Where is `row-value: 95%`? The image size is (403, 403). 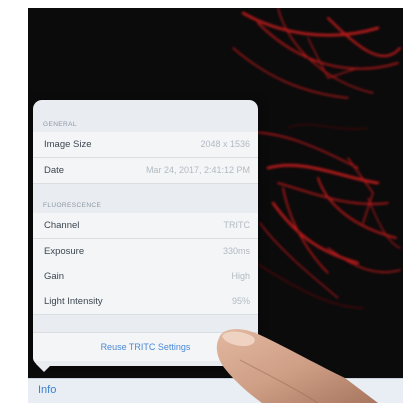 row-value: 95% is located at coordinates (240, 301).